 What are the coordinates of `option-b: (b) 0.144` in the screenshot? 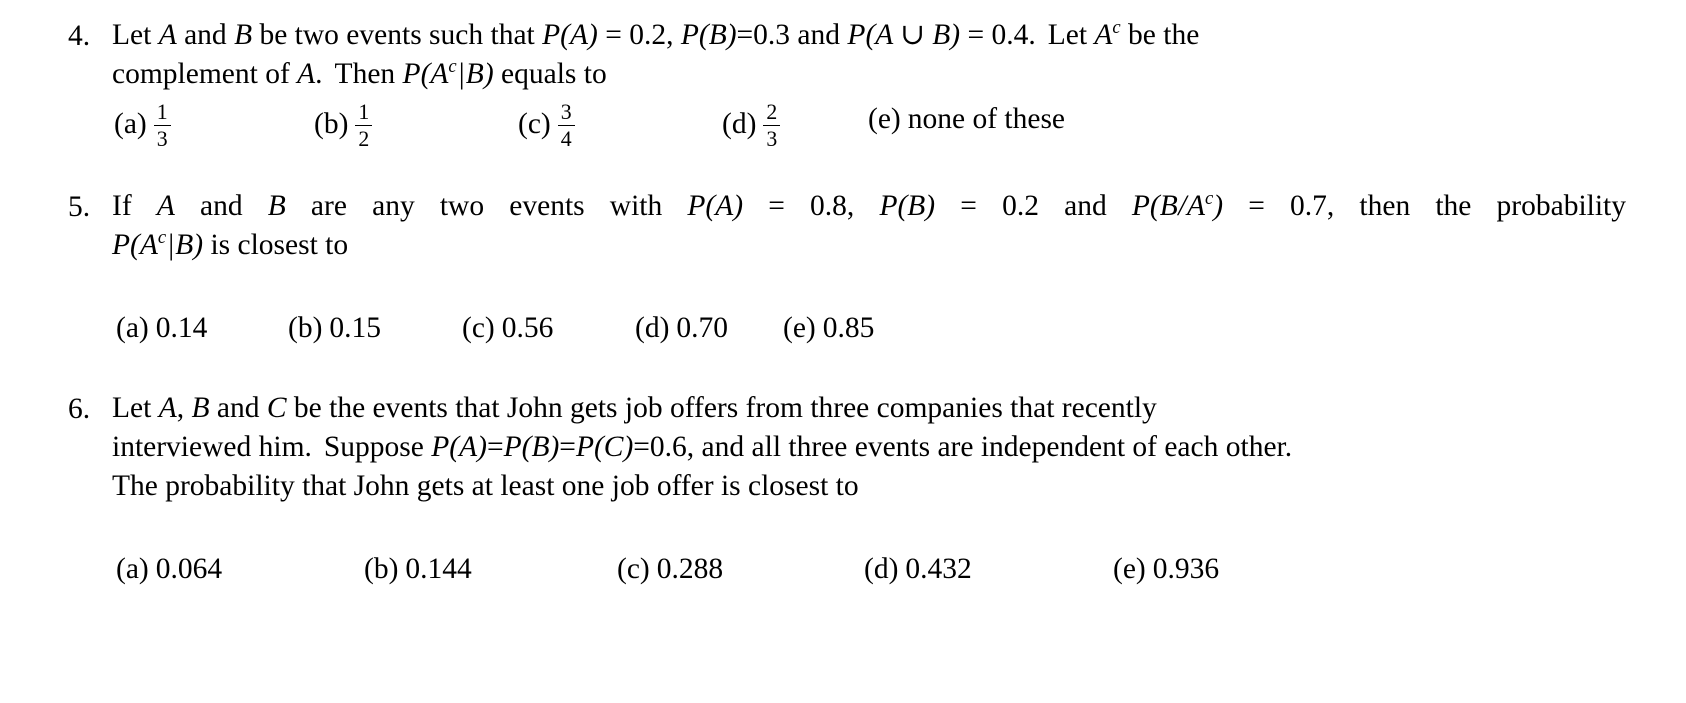 It's located at (490, 569).